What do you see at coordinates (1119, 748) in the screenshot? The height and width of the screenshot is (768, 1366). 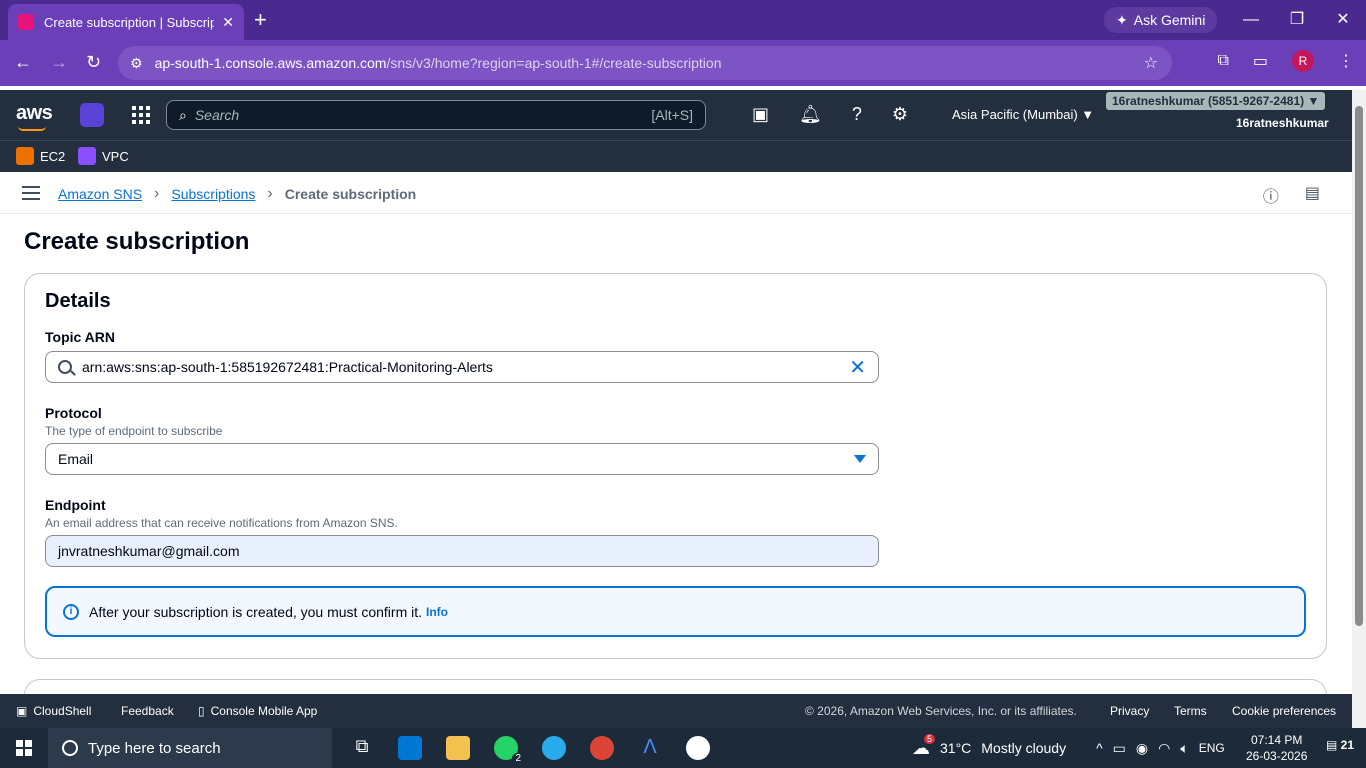 I see `battery-icon: ▭` at bounding box center [1119, 748].